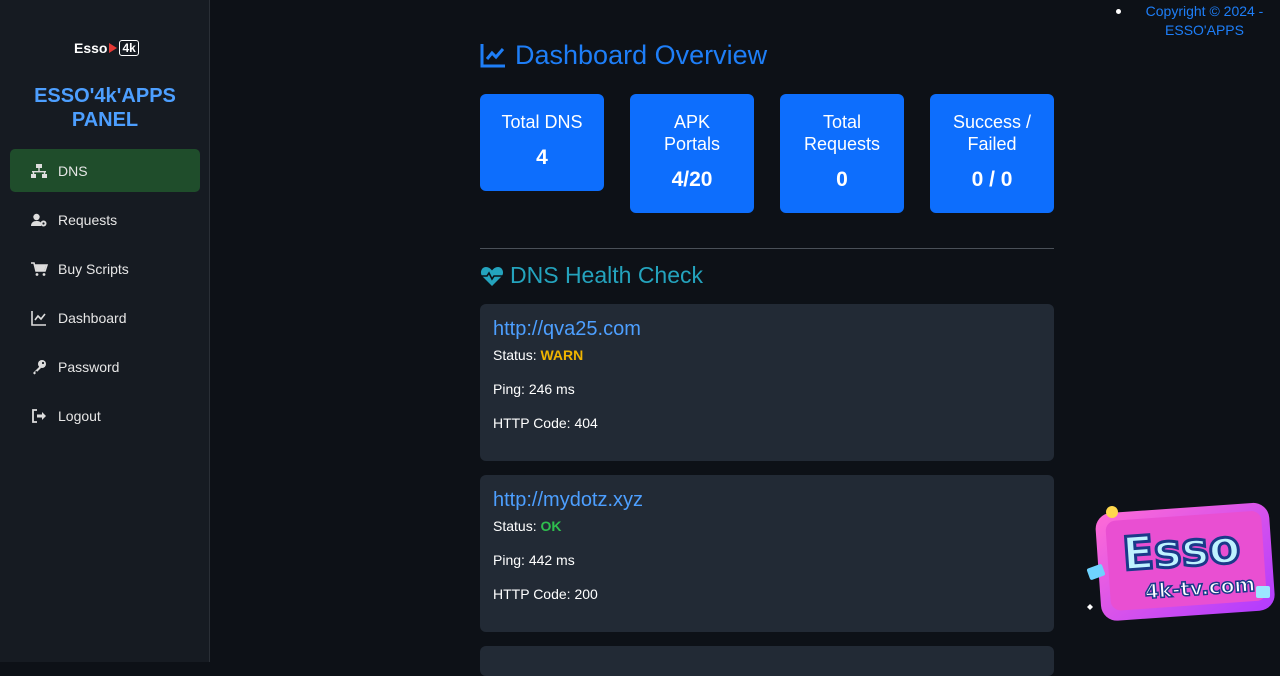  Describe the element at coordinates (39, 415) in the screenshot. I see `logout-icon` at that location.